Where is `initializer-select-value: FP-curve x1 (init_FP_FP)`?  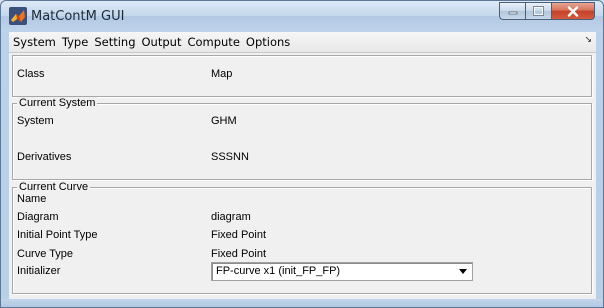 initializer-select-value: FP-curve x1 (init_FP_FP) is located at coordinates (278, 271).